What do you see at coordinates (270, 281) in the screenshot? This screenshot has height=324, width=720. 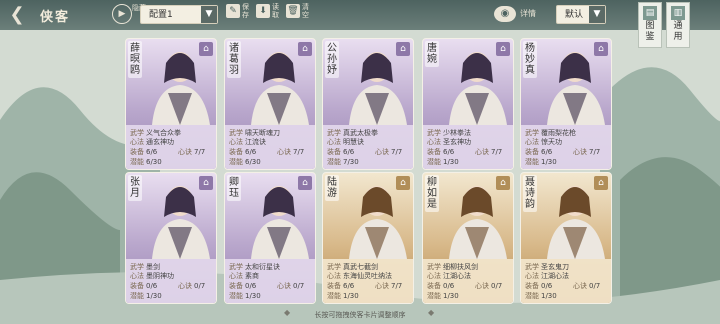 I see `hero-info-panel: 武学 太和衍星诀 心法 素商 装备 0/6 心诀 0/7 潜能 1/30` at bounding box center [270, 281].